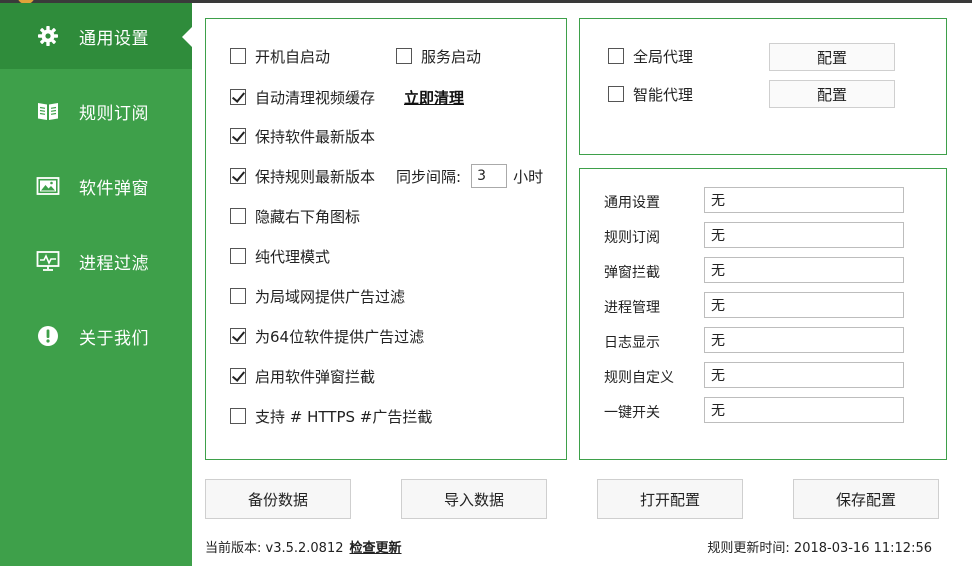 This screenshot has height=566, width=972. Describe the element at coordinates (238, 336) in the screenshot. I see `x64-filter-checkbox` at that location.